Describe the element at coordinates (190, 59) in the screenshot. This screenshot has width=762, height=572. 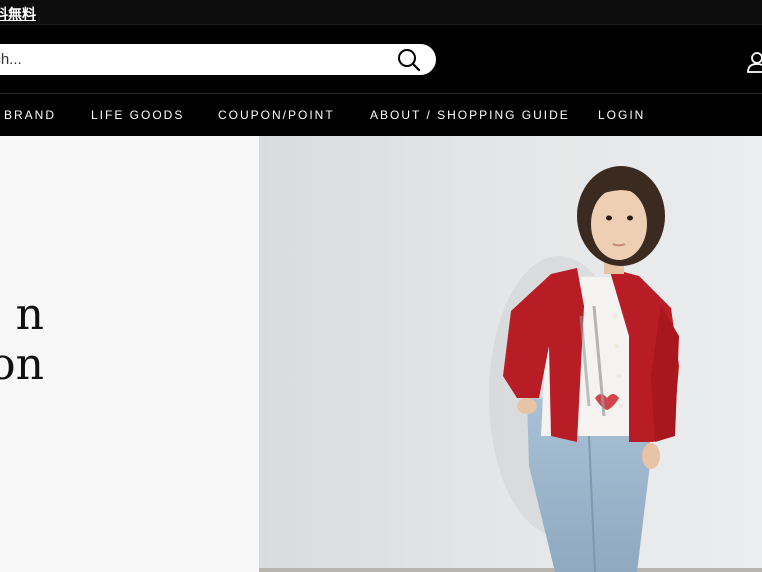
I see `search-input` at that location.